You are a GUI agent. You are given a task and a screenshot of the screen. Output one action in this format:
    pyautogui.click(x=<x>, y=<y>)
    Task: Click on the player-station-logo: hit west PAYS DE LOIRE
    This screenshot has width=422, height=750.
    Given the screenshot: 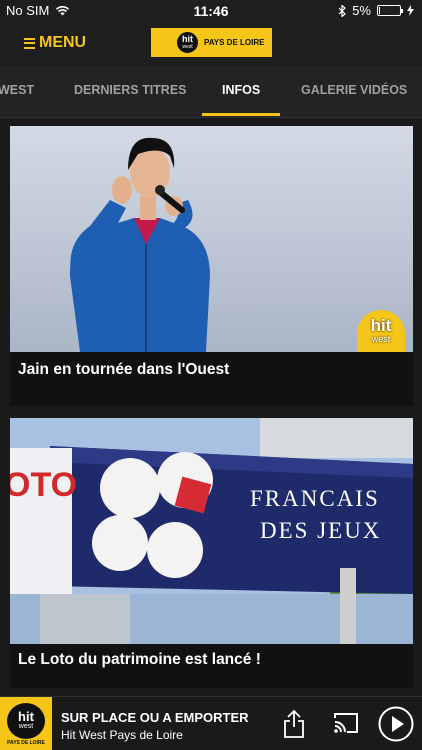 What is the action you would take?
    pyautogui.click(x=26, y=723)
    